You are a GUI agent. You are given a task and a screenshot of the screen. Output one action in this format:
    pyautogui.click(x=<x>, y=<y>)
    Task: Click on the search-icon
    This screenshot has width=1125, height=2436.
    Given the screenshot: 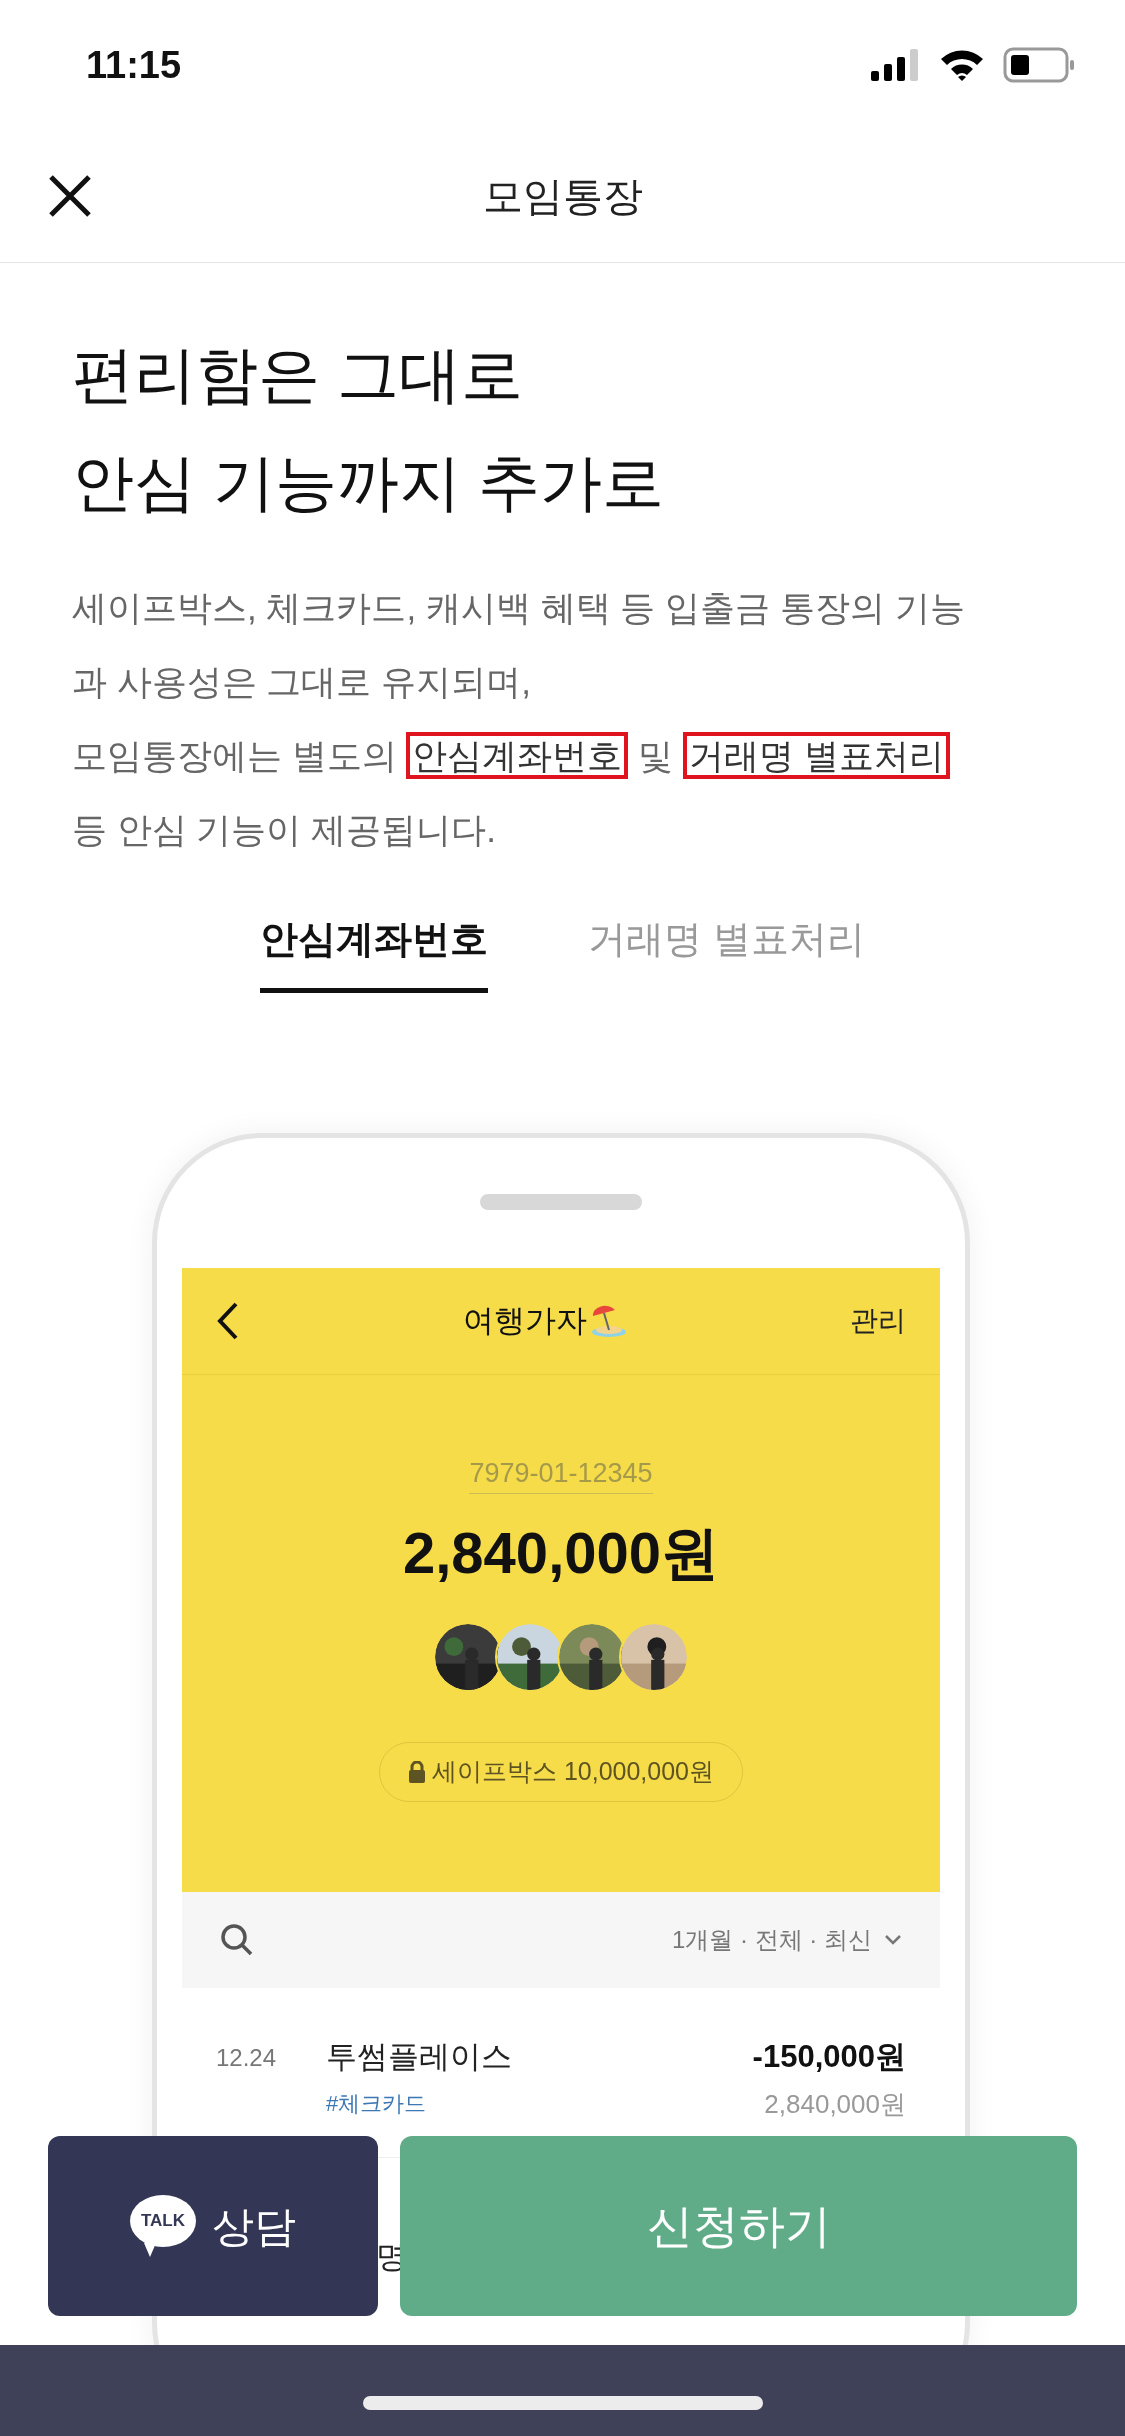 What is the action you would take?
    pyautogui.click(x=237, y=1940)
    